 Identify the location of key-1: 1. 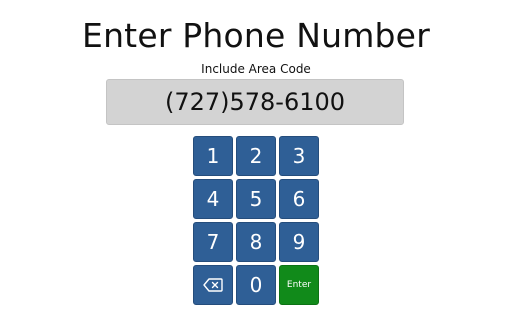
(213, 156).